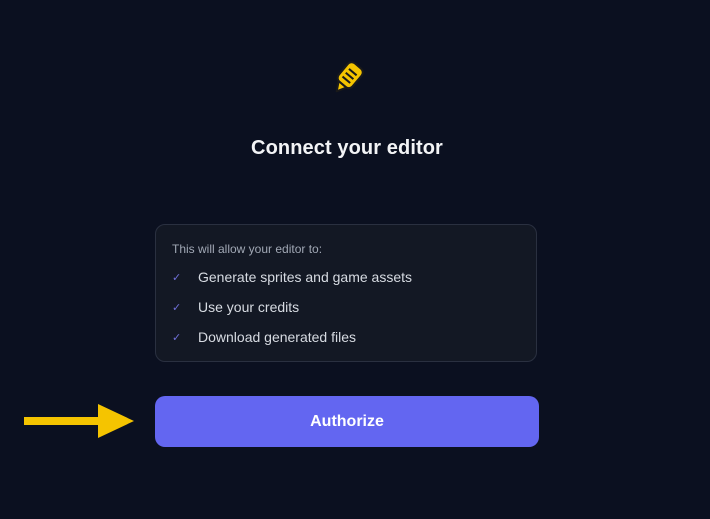  I want to click on permission-label: Use your credits, so click(249, 307).